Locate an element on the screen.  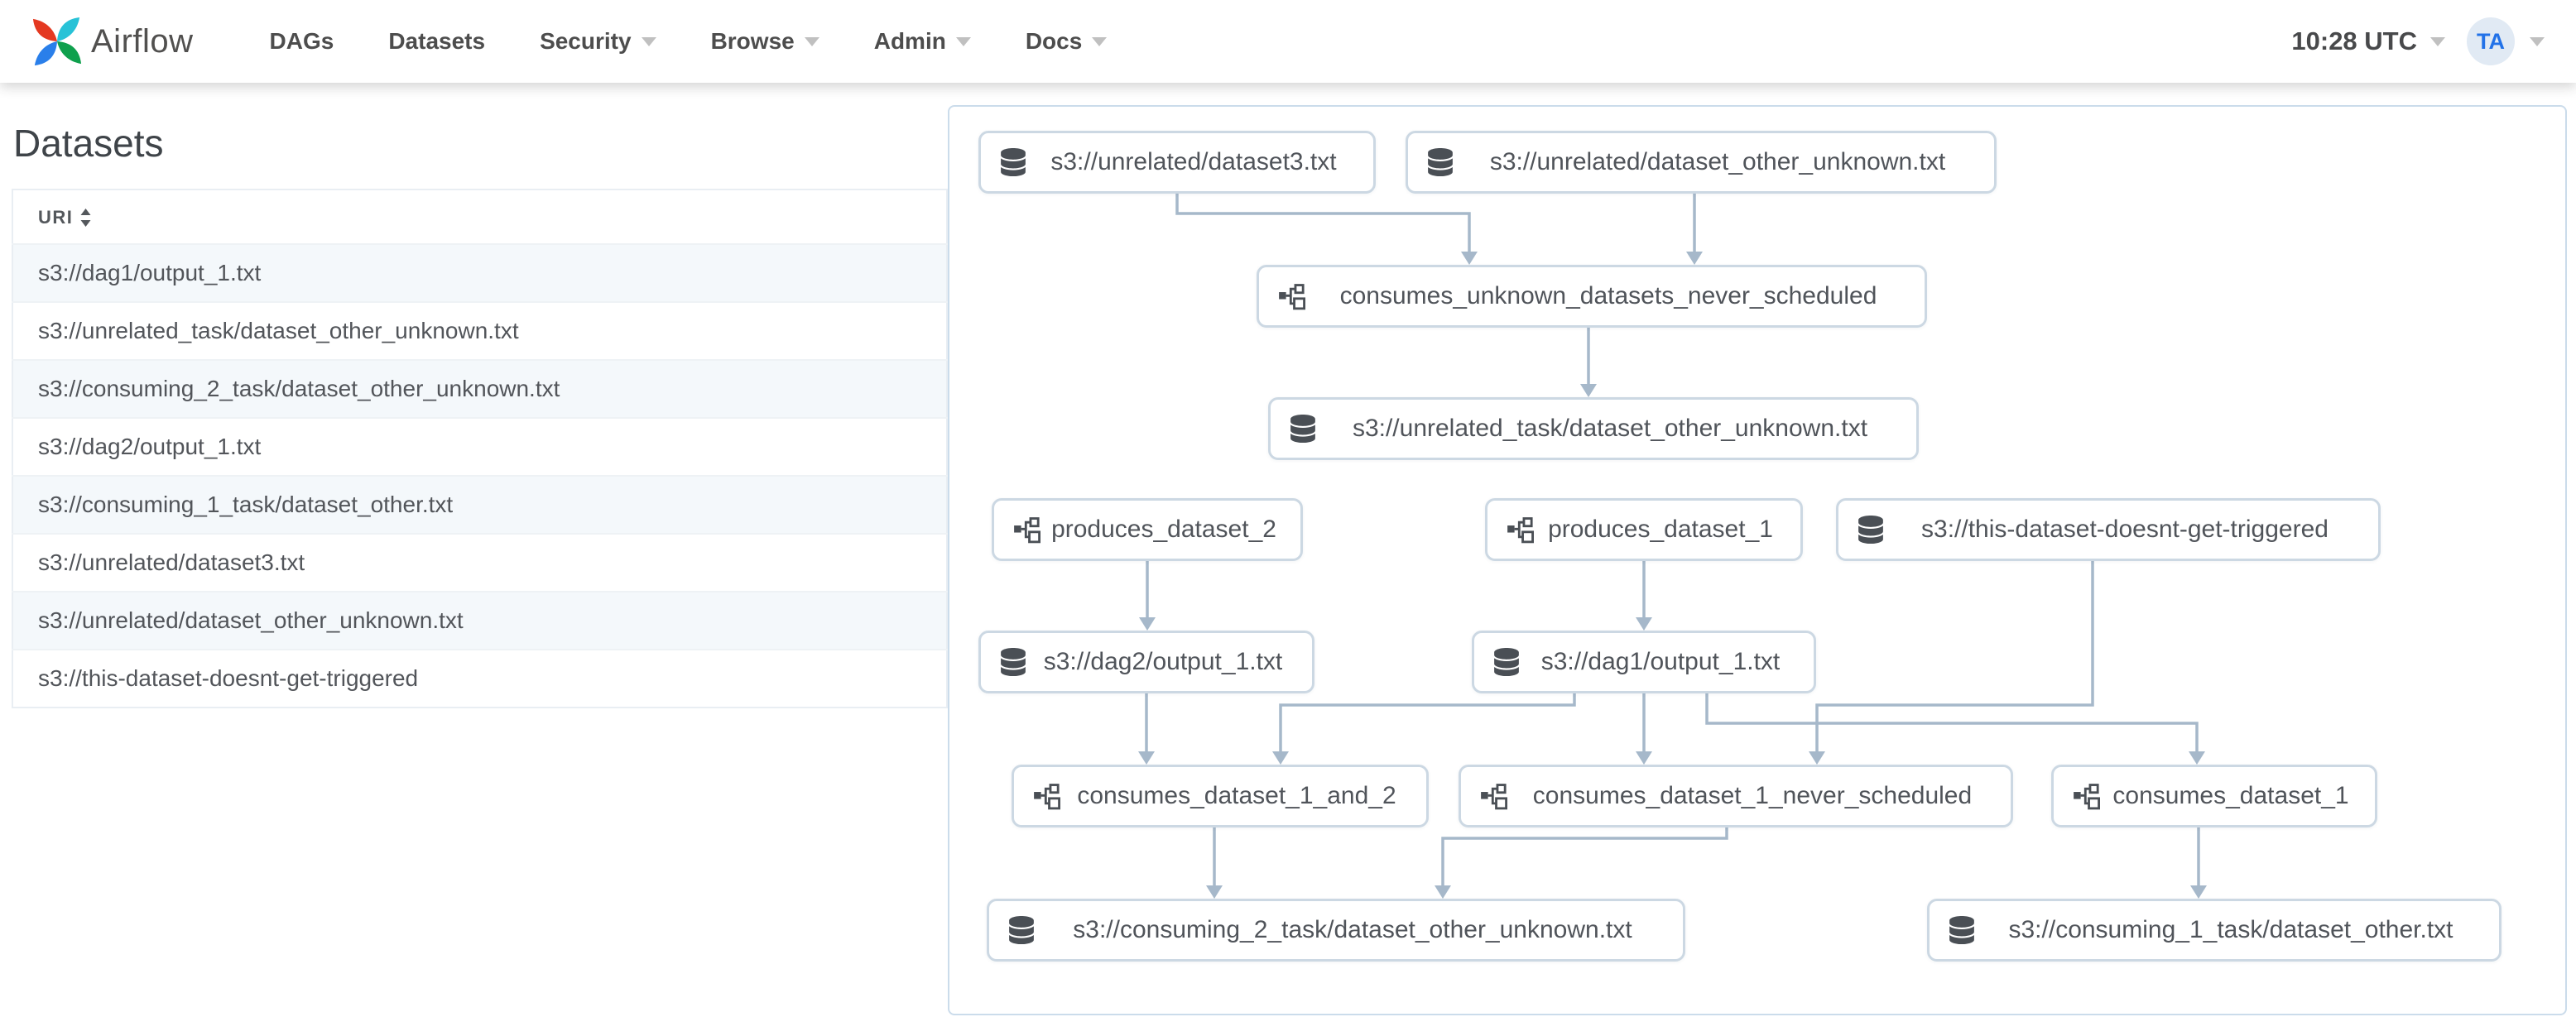
uri-column-header: URI is located at coordinates (479, 216).